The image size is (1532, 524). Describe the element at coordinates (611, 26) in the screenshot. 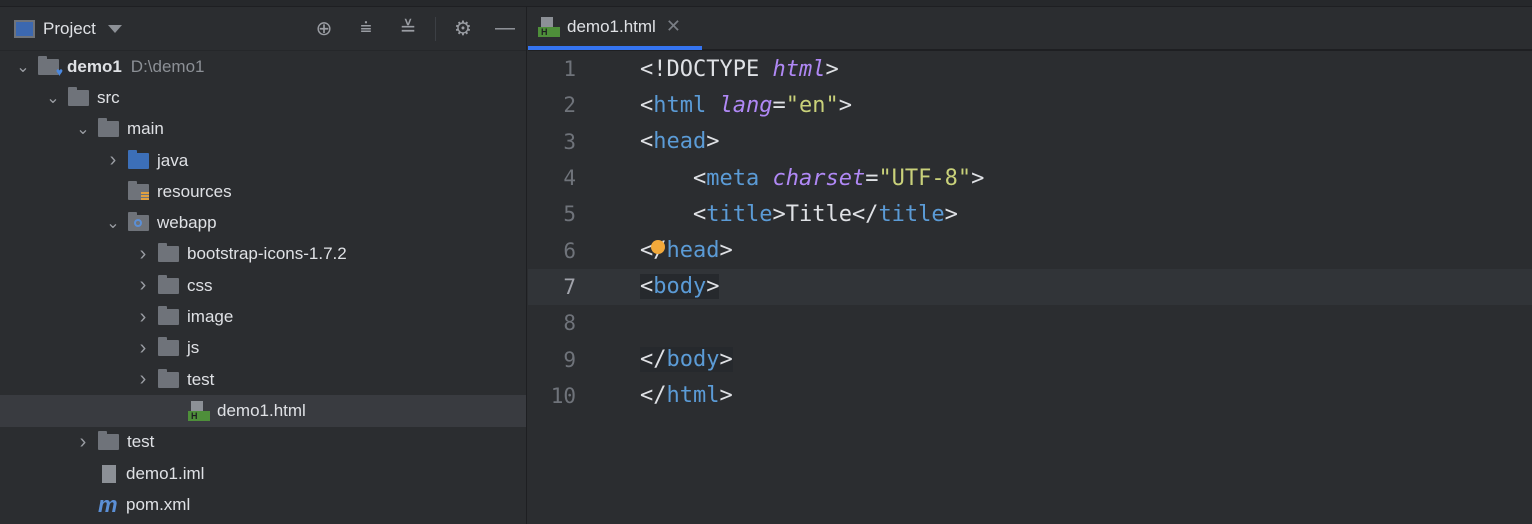

I see `tab-label: demo1.html` at that location.